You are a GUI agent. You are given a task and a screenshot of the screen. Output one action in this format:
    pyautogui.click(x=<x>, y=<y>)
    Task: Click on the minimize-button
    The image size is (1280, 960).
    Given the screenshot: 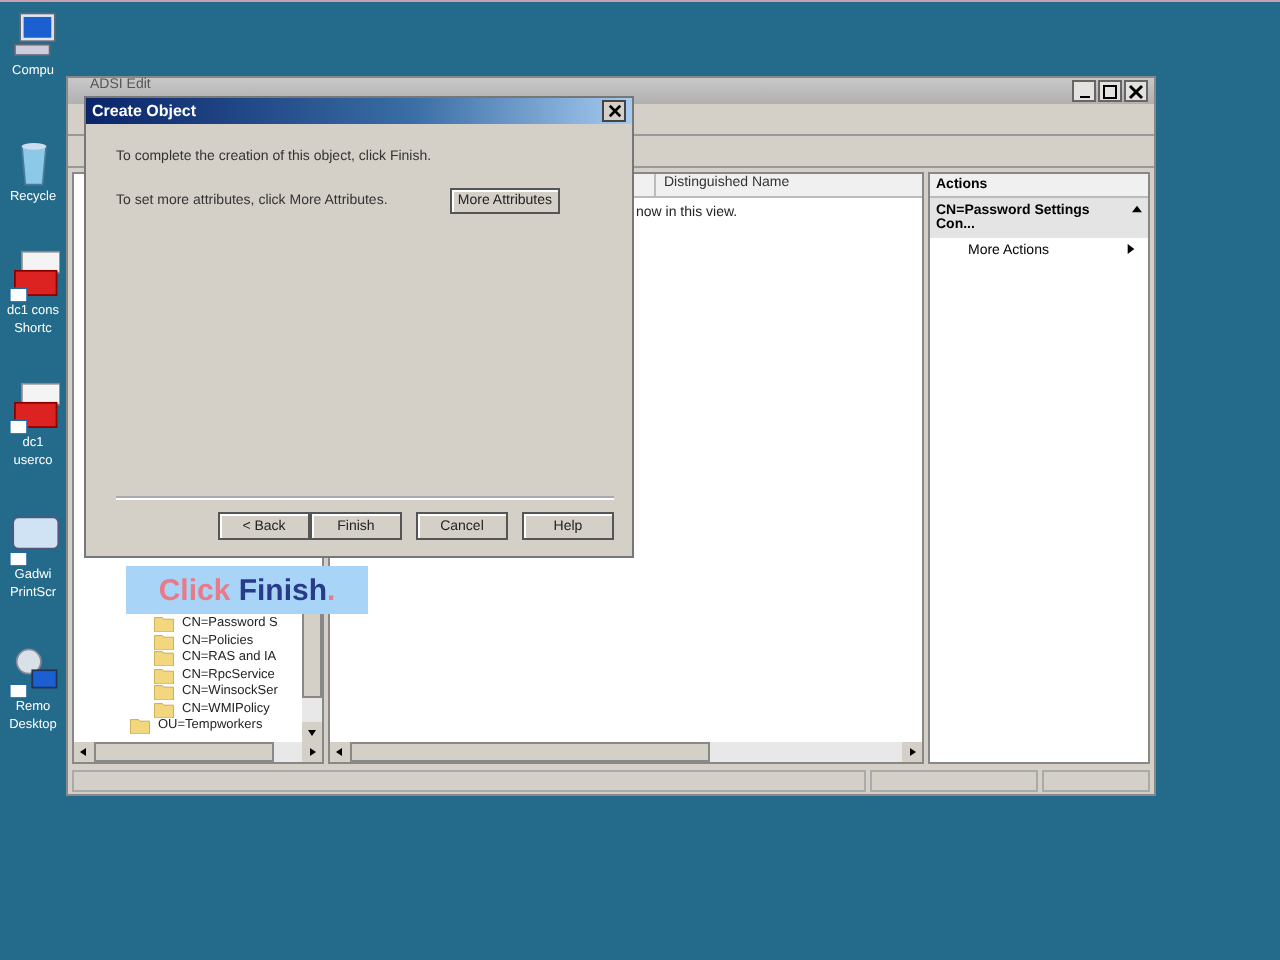 What is the action you would take?
    pyautogui.click(x=1084, y=91)
    